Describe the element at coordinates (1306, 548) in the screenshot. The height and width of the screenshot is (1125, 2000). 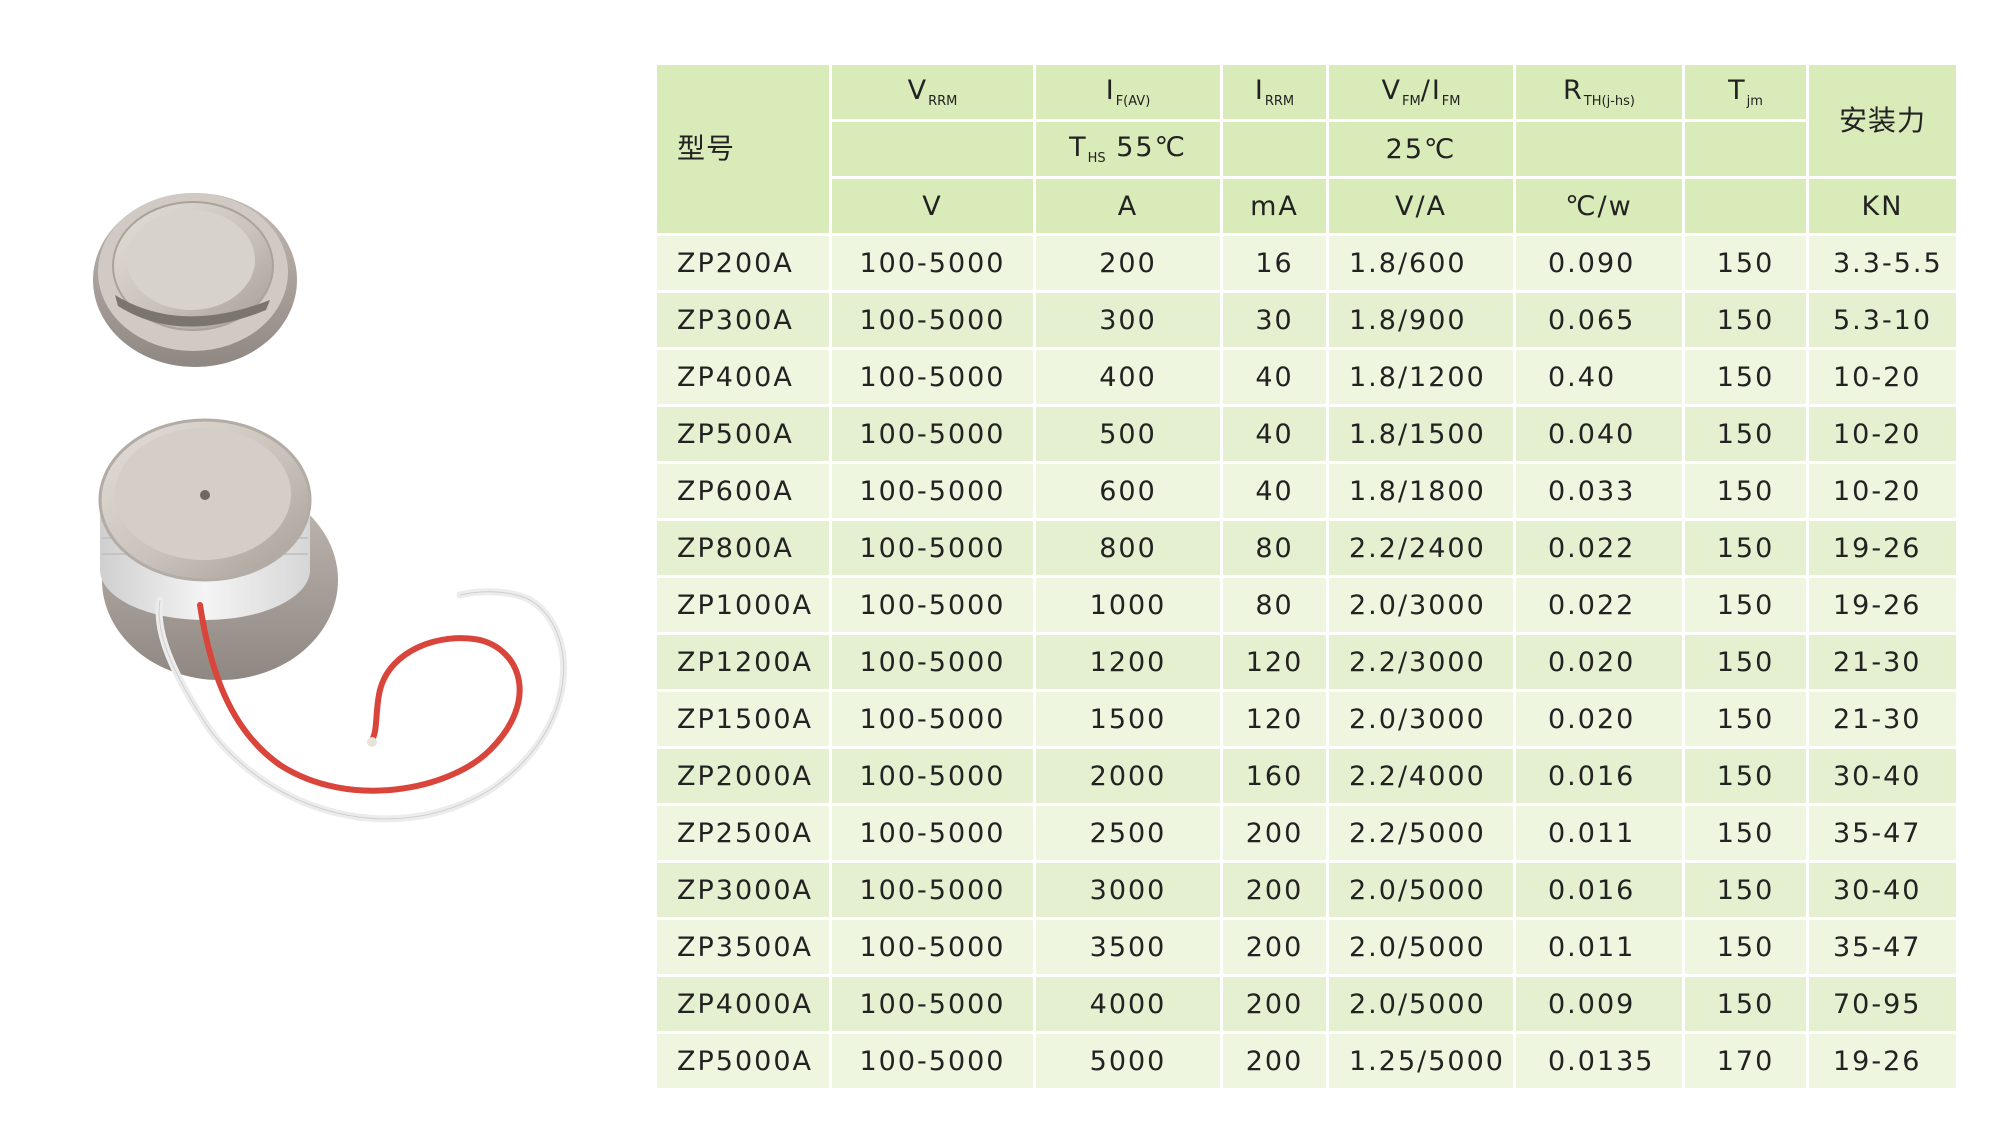
I see `table-row: ZP800A 100-5000 800 80 2.2/2400 0.022 150 19-26` at that location.